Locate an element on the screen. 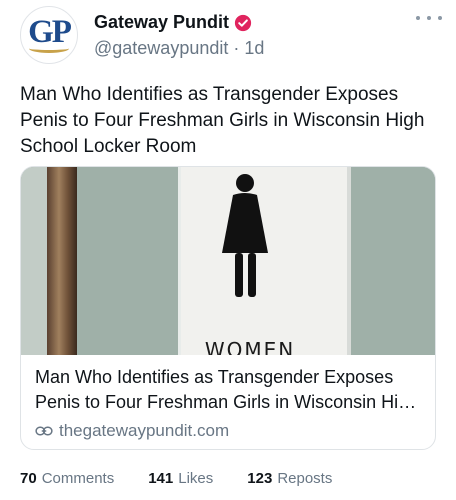 This screenshot has height=500, width=456. post-header: GP Gateway Pundit @gatewaypundit · 1d is located at coordinates (231, 36).